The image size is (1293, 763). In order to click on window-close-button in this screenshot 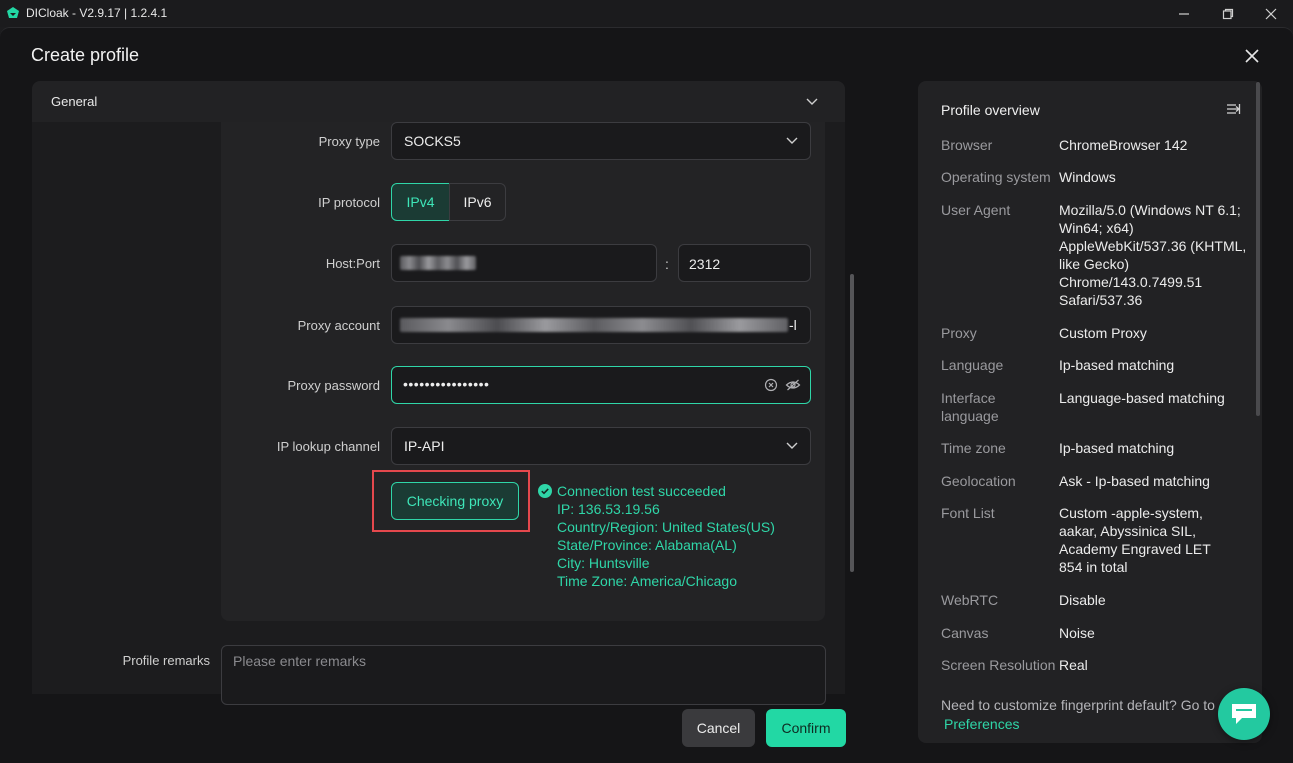, I will do `click(1271, 13)`.